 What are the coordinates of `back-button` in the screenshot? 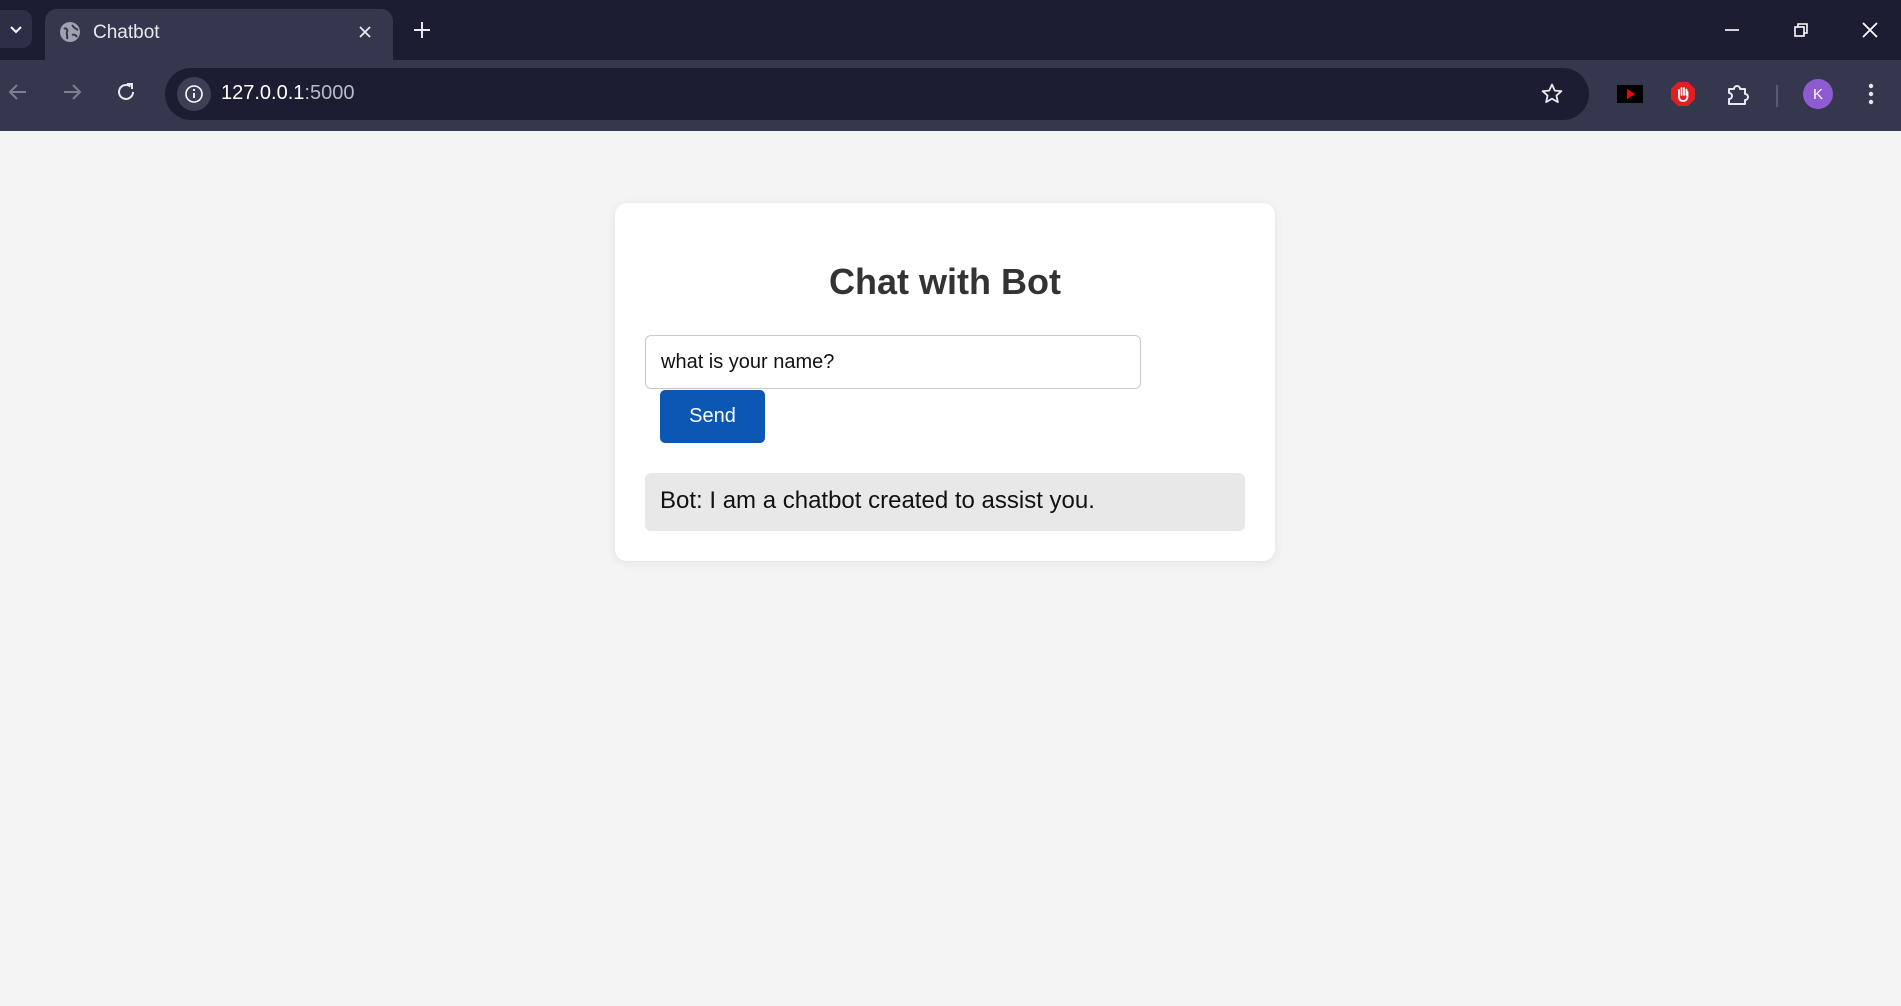 It's located at (18, 92).